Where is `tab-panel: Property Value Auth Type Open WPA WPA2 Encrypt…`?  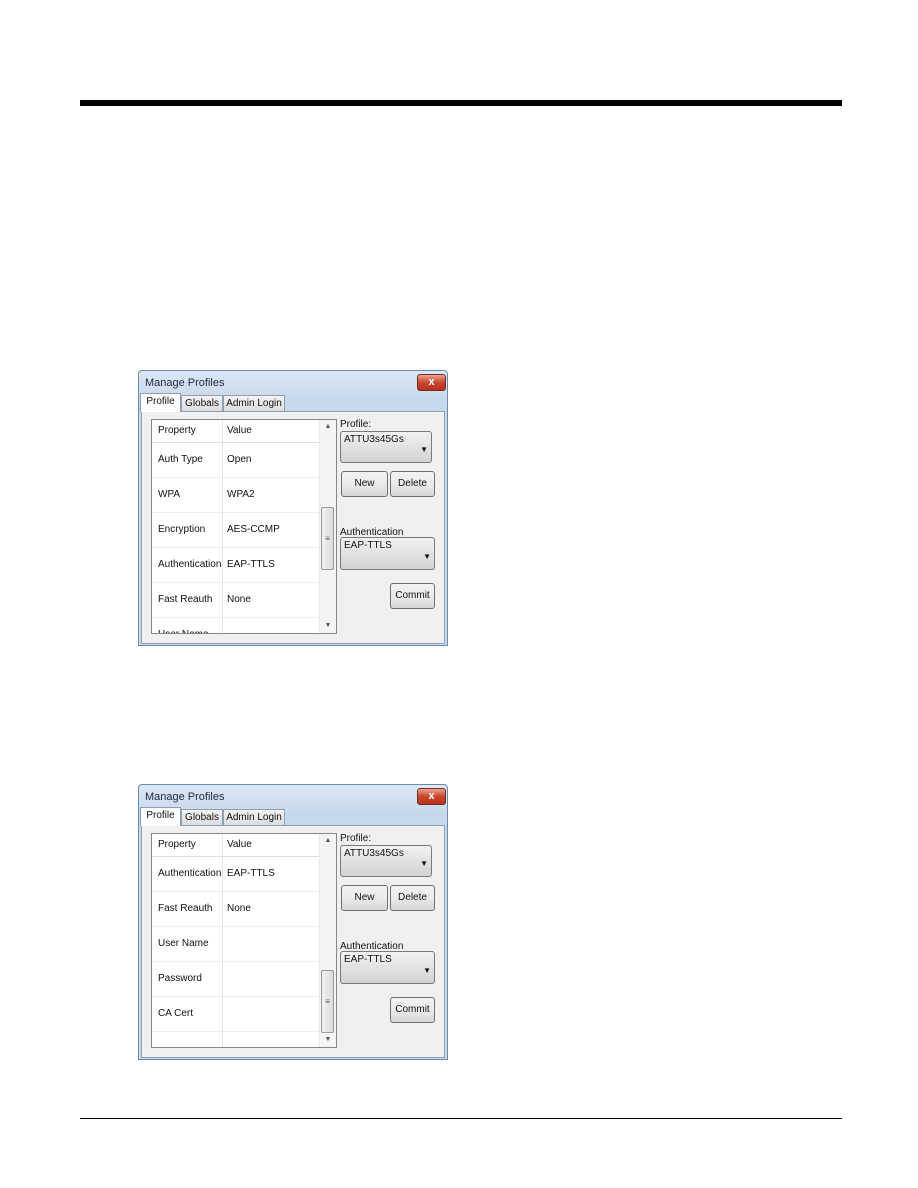
tab-panel: Property Value Auth Type Open WPA WPA2 Encrypt… is located at coordinates (293, 527).